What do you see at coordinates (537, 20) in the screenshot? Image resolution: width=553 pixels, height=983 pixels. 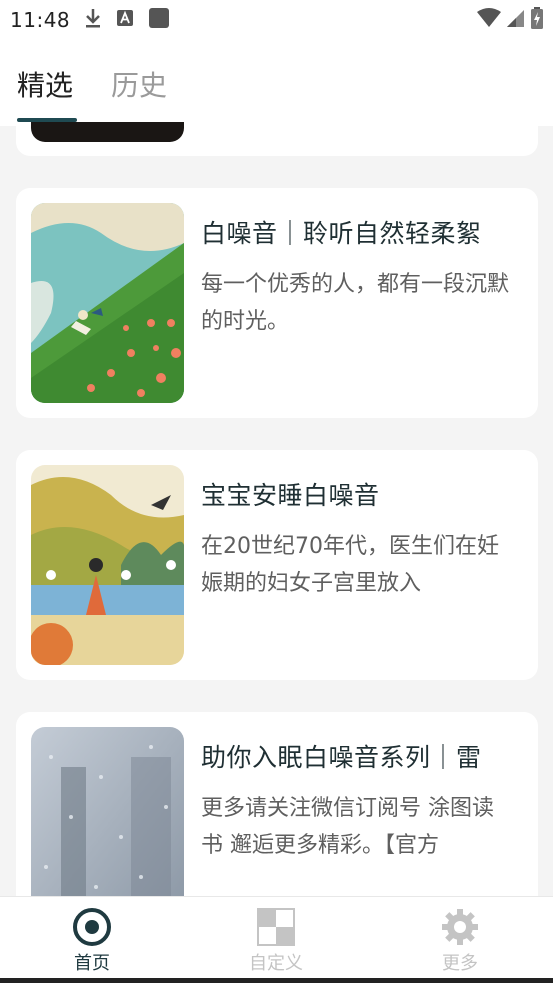 I see `battery-icon` at bounding box center [537, 20].